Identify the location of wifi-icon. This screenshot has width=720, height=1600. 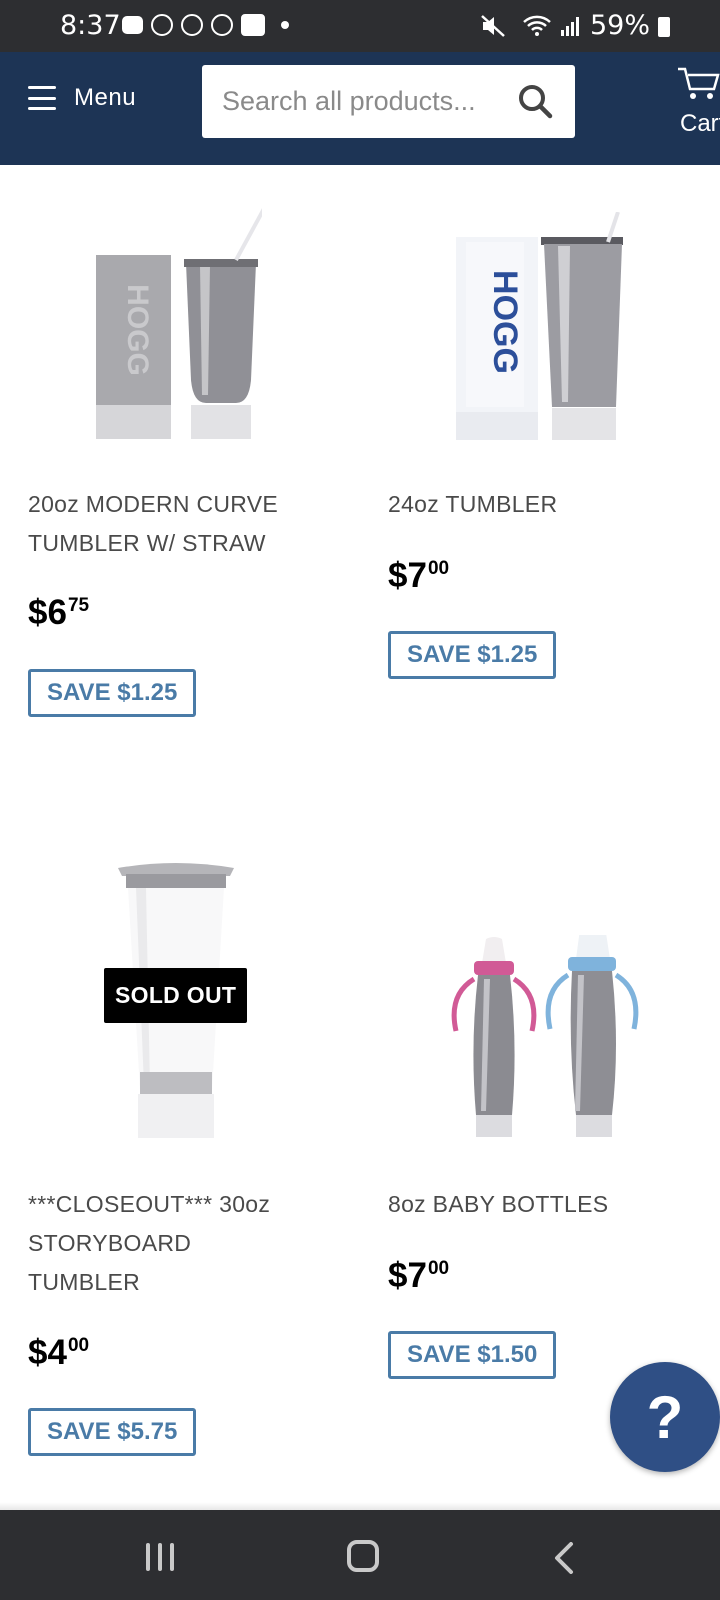
(537, 25).